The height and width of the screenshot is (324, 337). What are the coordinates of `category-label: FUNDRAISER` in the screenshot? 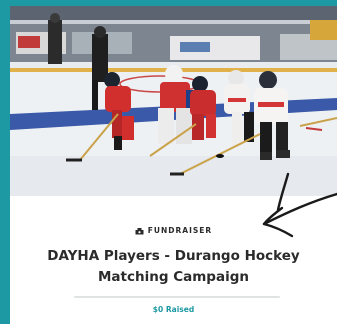 It's located at (180, 230).